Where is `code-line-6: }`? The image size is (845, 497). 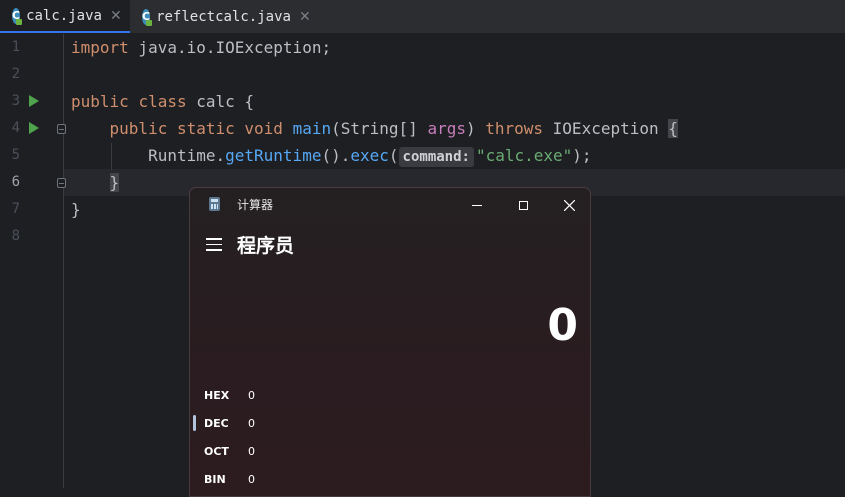 code-line-6: } is located at coordinates (95, 182).